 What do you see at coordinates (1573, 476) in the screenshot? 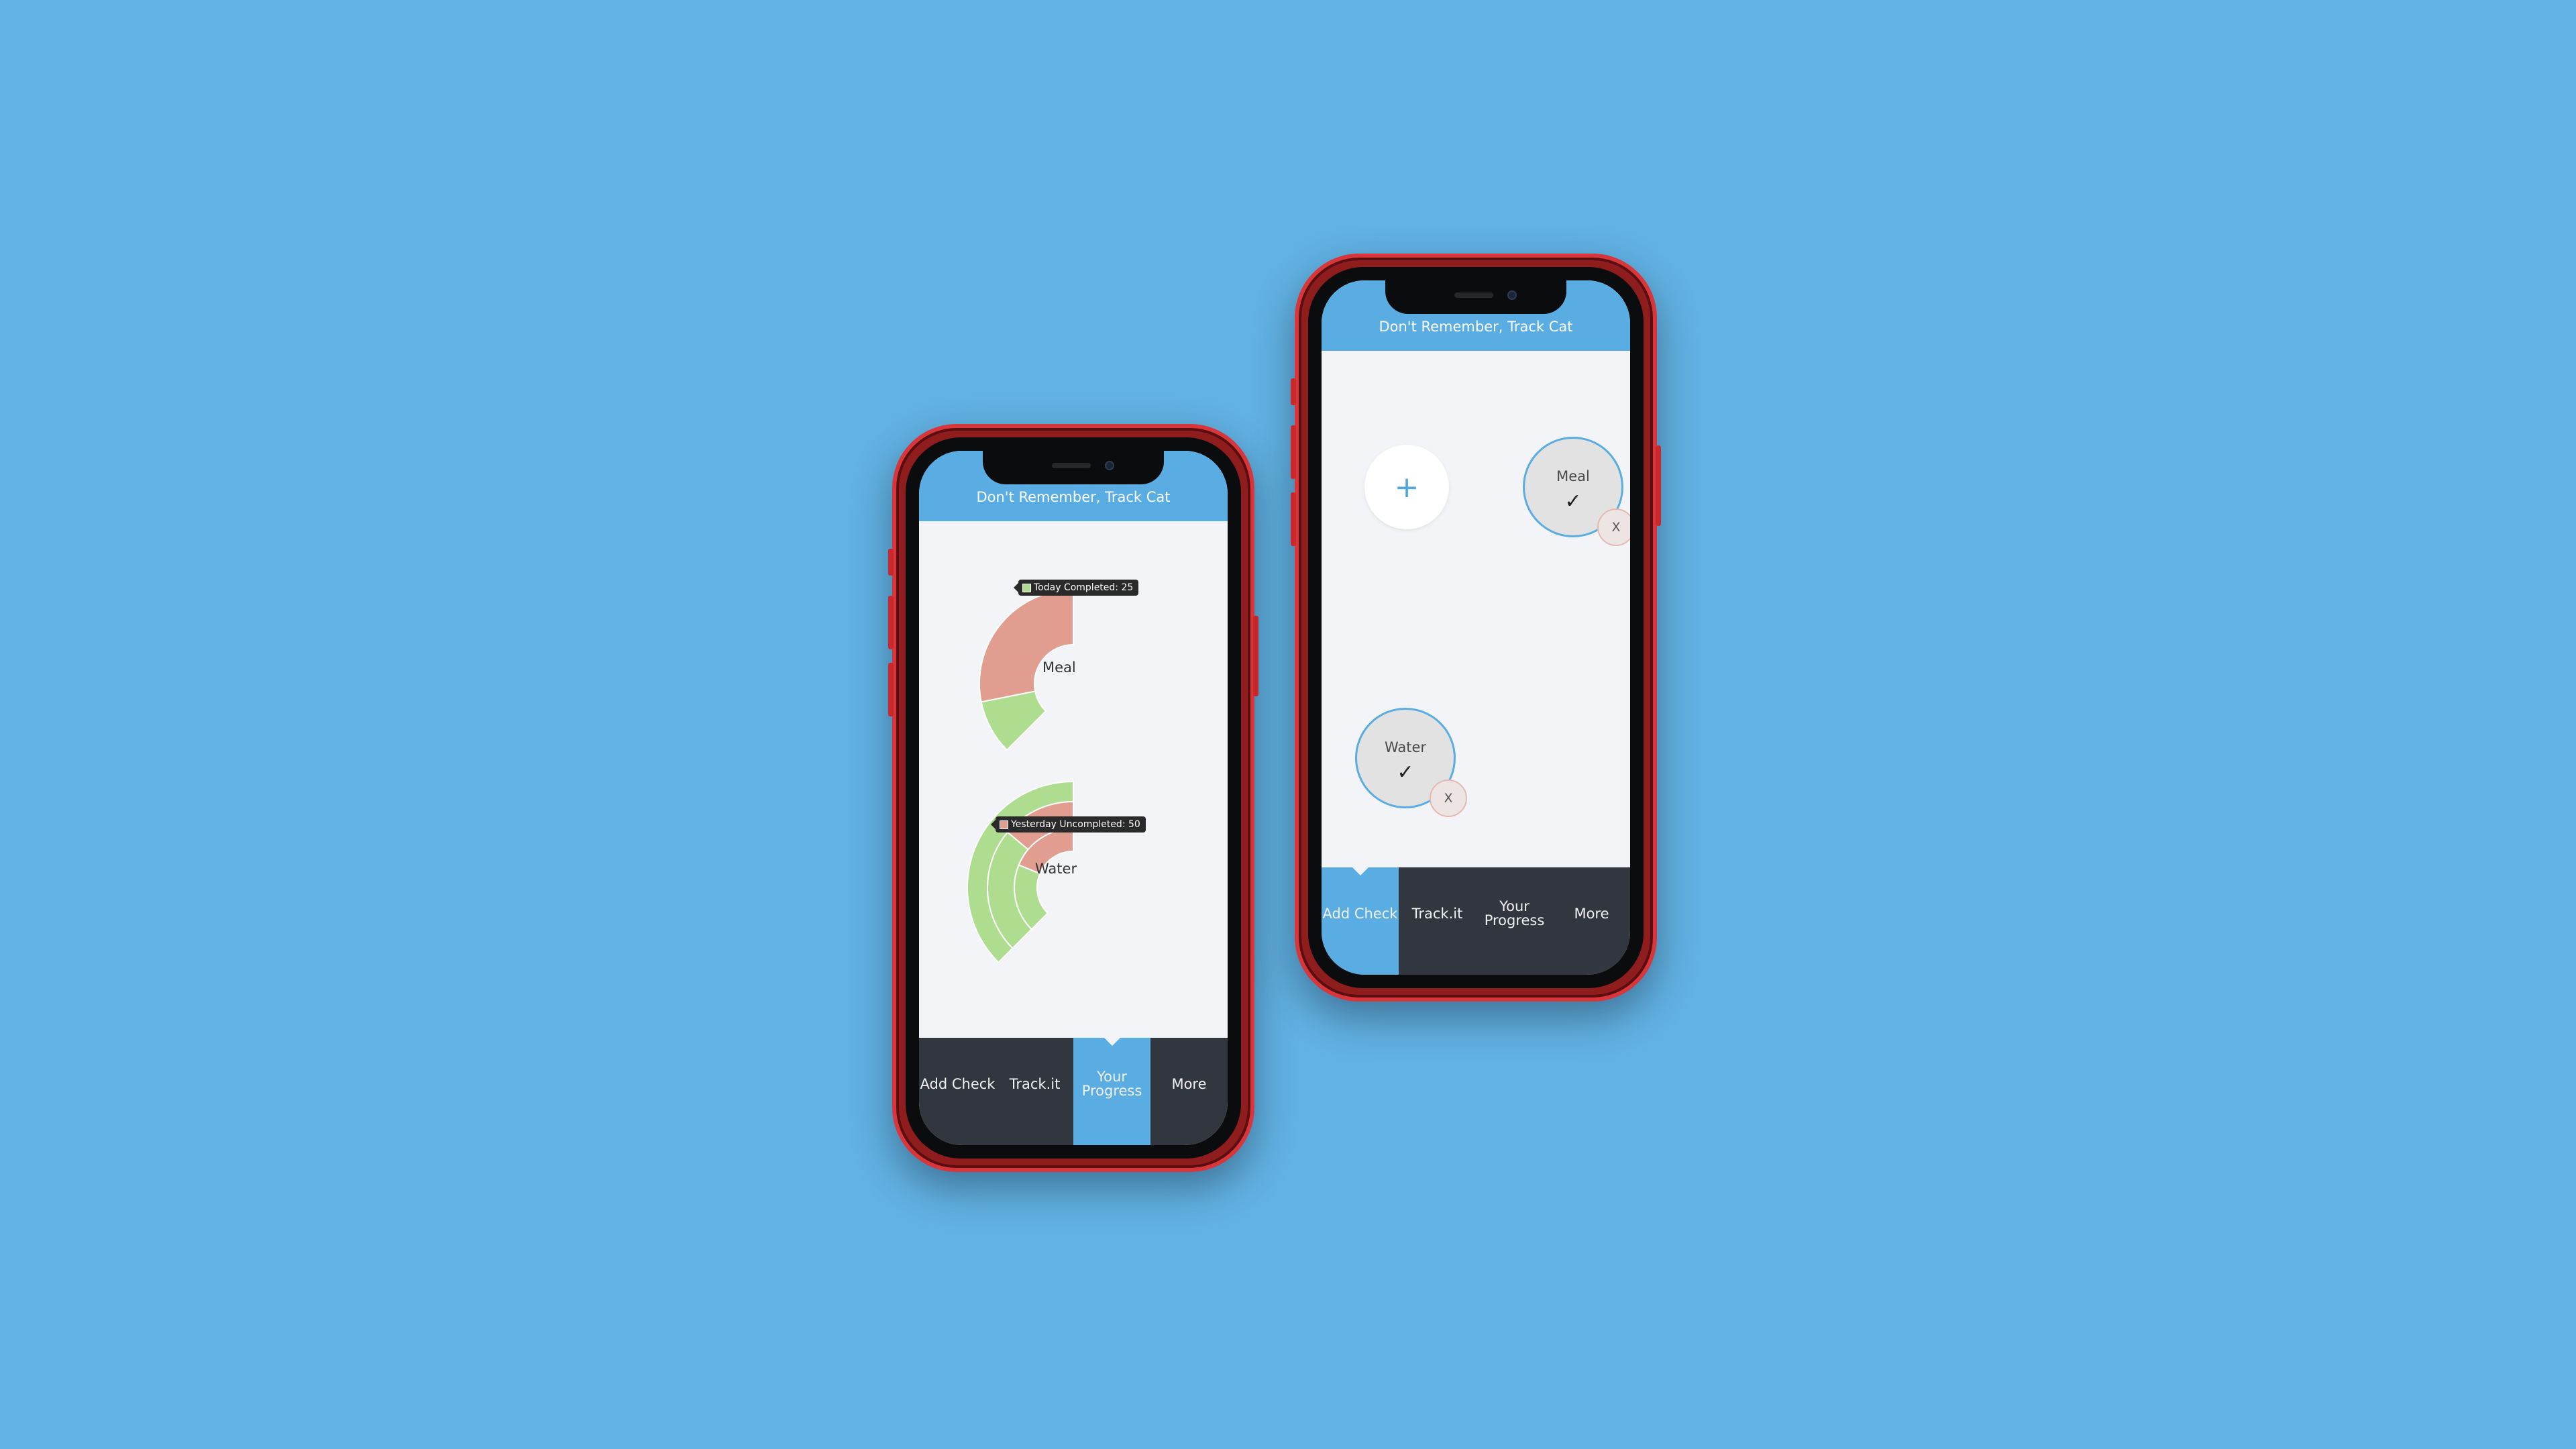
I see `check-item-name: Meal` at bounding box center [1573, 476].